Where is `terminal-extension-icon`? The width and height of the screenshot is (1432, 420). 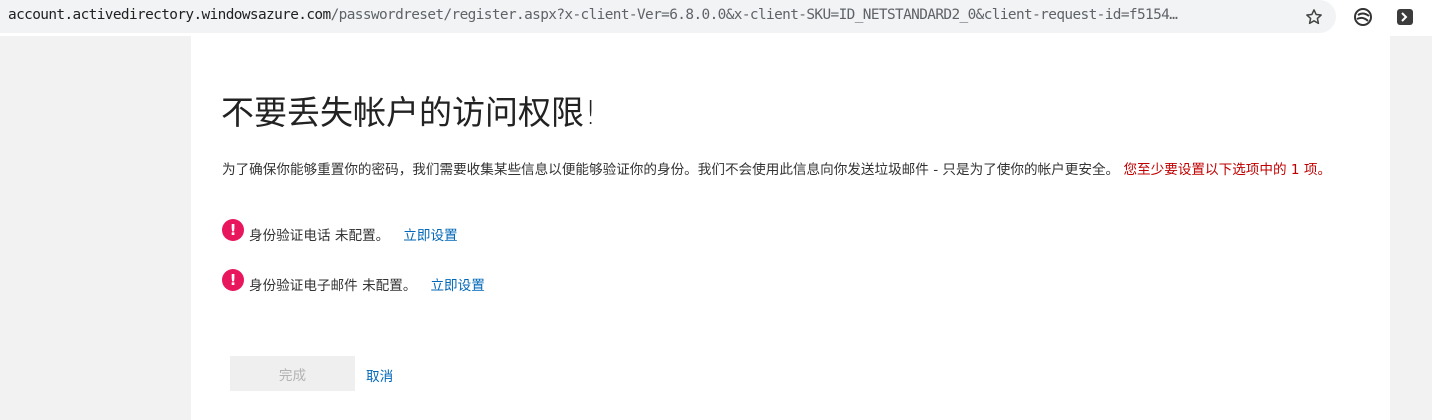
terminal-extension-icon is located at coordinates (1405, 17).